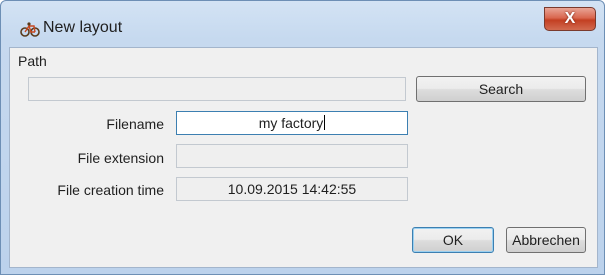 The height and width of the screenshot is (275, 605). What do you see at coordinates (453, 240) in the screenshot?
I see `ok-button: OK` at bounding box center [453, 240].